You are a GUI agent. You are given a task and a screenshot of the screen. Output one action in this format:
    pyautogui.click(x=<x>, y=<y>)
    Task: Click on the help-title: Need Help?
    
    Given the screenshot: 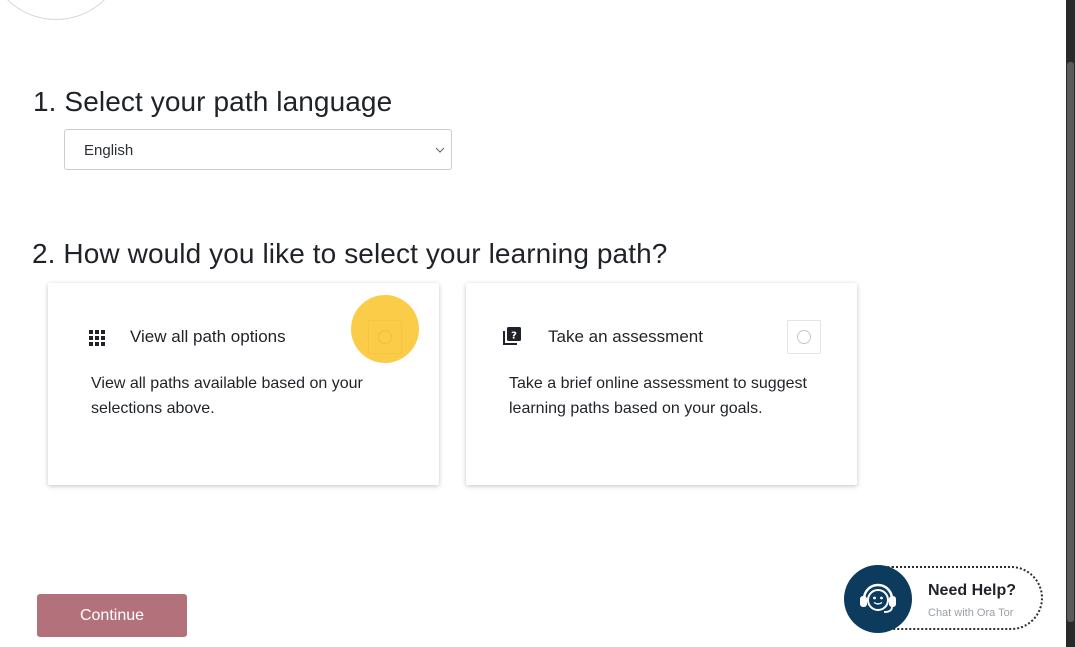 What is the action you would take?
    pyautogui.click(x=972, y=590)
    